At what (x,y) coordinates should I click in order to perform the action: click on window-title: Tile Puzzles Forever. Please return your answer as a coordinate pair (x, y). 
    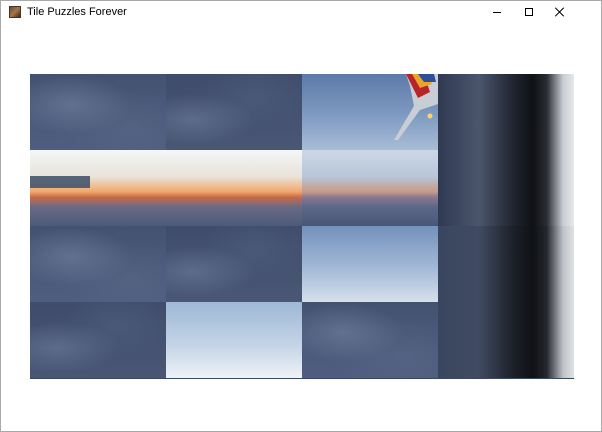
    Looking at the image, I should click on (77, 12).